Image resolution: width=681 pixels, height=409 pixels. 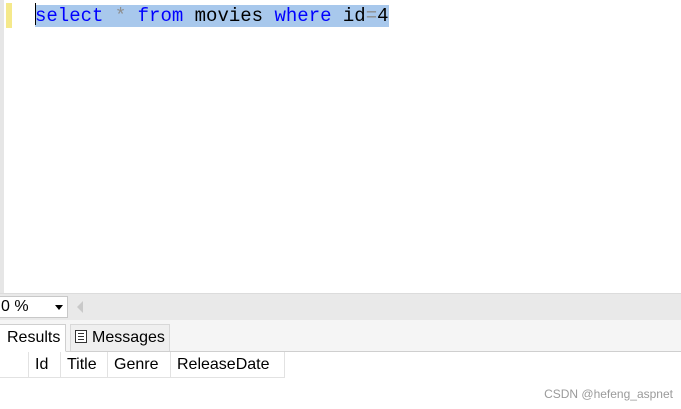 What do you see at coordinates (59, 307) in the screenshot?
I see `chevron-down-icon` at bounding box center [59, 307].